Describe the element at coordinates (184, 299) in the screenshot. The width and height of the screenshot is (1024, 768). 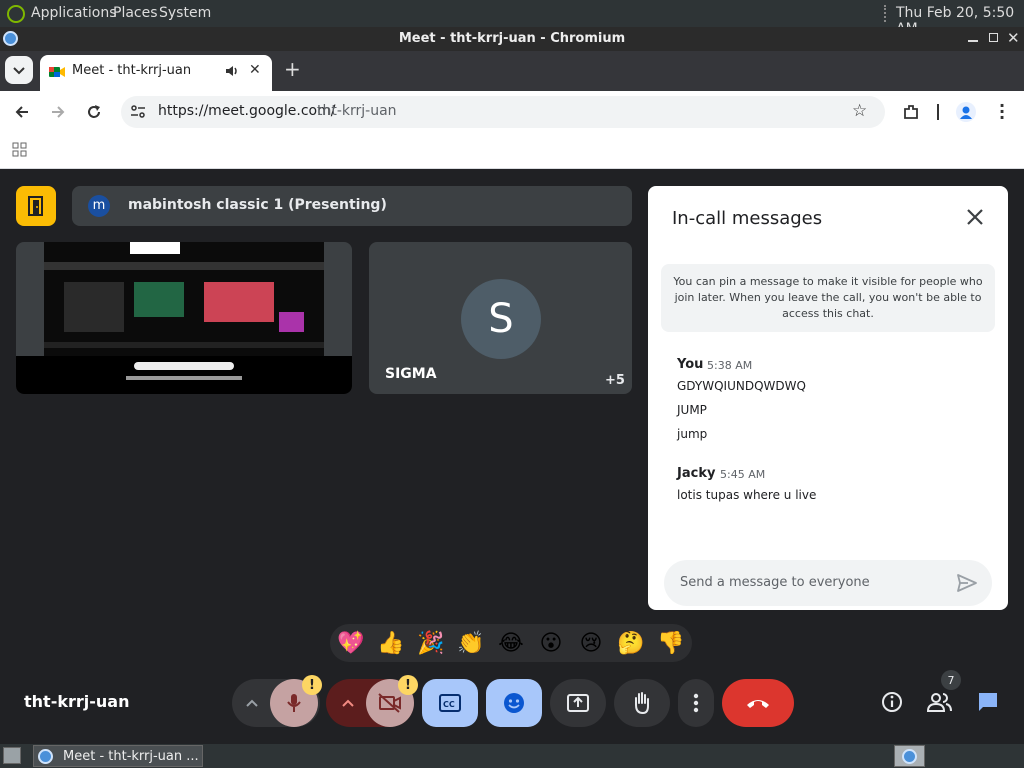
I see `shared-screen-preview` at that location.